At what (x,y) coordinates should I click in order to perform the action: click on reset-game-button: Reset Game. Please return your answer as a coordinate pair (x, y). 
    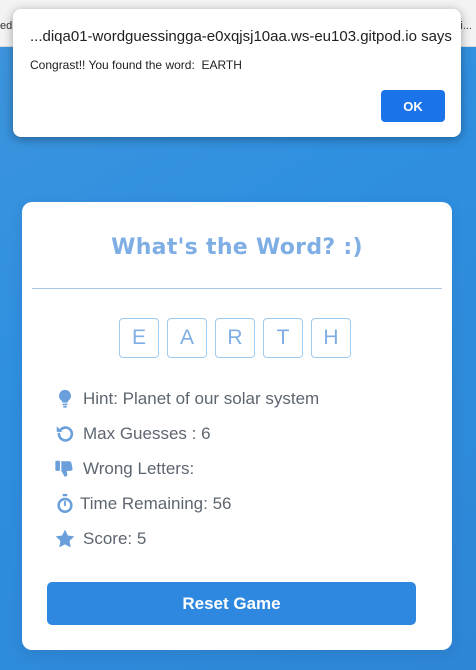
    Looking at the image, I should click on (231, 603).